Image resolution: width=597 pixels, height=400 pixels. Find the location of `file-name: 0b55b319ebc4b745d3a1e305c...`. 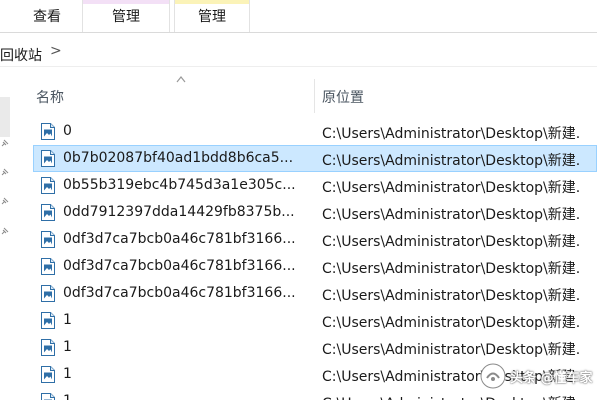

file-name: 0b55b319ebc4b745d3a1e305c... is located at coordinates (179, 185).